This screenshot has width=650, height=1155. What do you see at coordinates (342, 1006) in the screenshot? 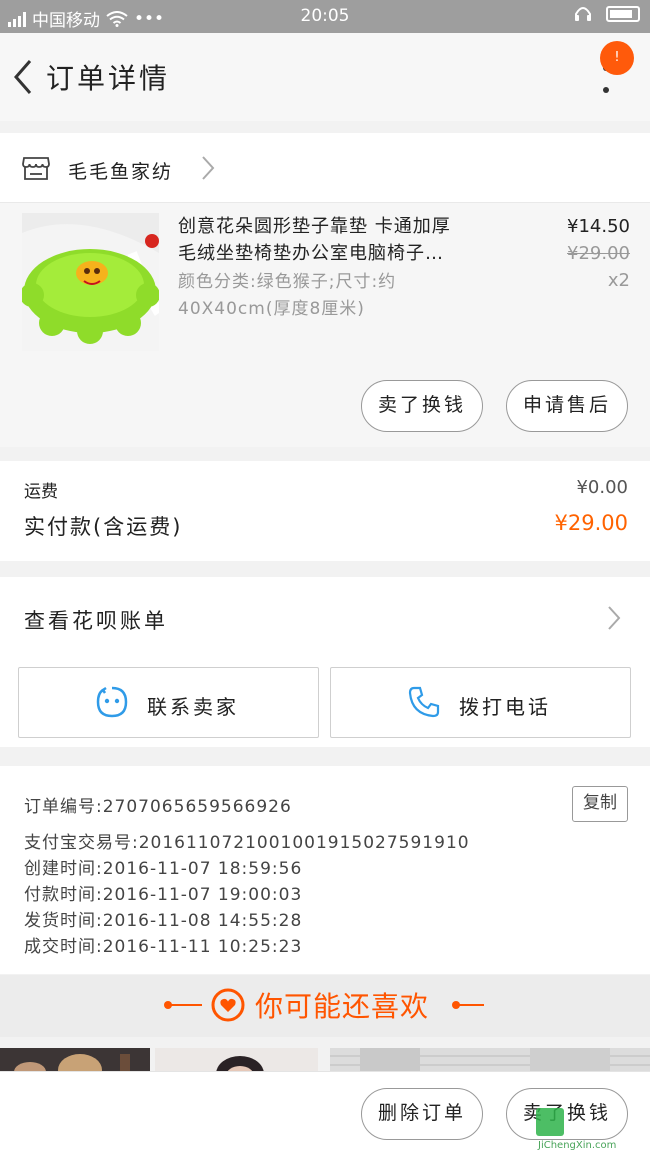
I see `recommend-title: 你可能还喜欢` at bounding box center [342, 1006].